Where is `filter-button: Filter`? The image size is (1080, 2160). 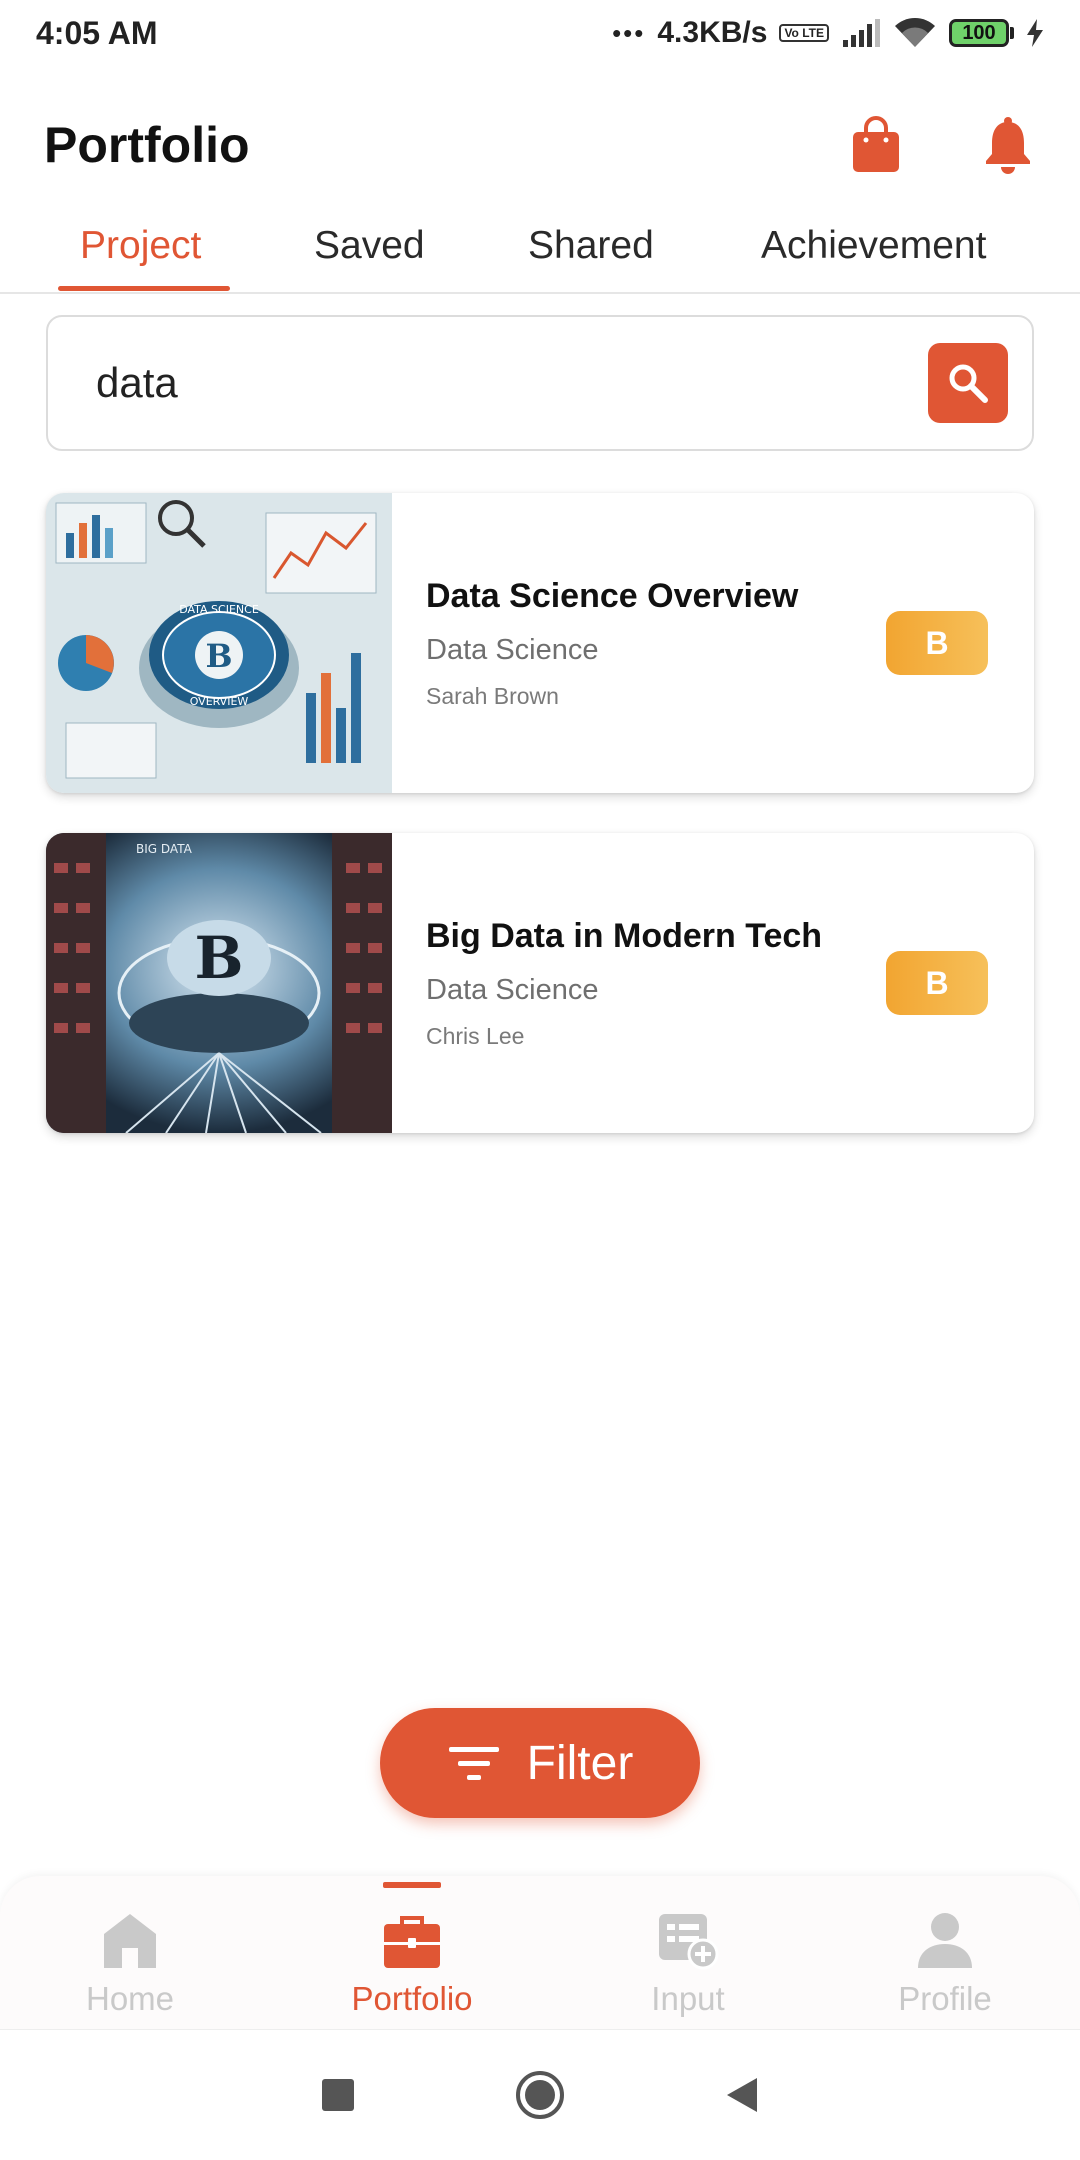 filter-button: Filter is located at coordinates (540, 1763).